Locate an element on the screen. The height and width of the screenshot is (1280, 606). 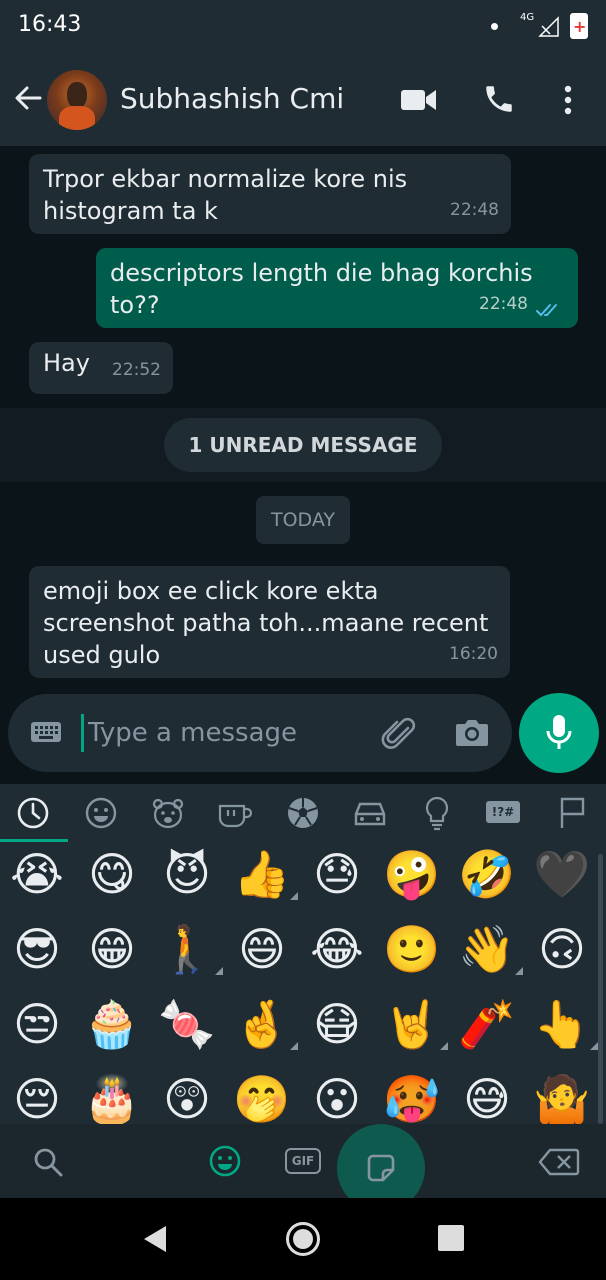
emoji-yum: 😋 is located at coordinates (112, 874).